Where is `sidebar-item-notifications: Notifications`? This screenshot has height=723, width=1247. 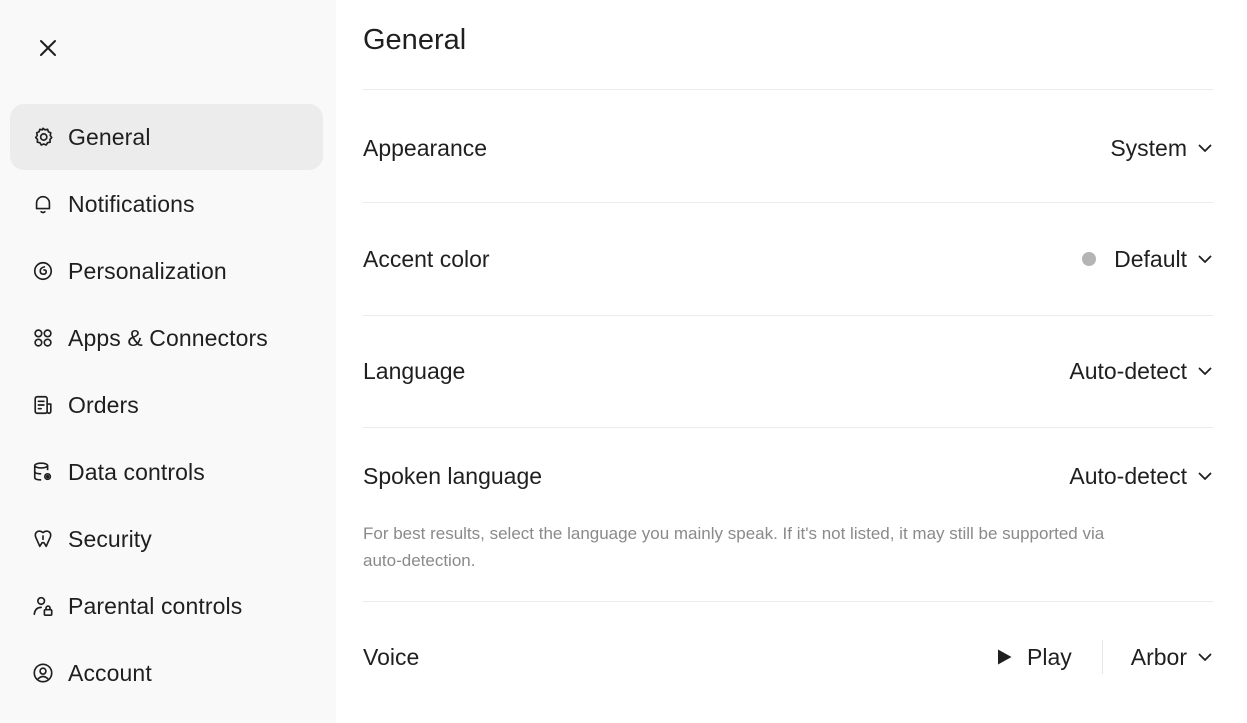
sidebar-item-notifications: Notifications is located at coordinates (166, 204).